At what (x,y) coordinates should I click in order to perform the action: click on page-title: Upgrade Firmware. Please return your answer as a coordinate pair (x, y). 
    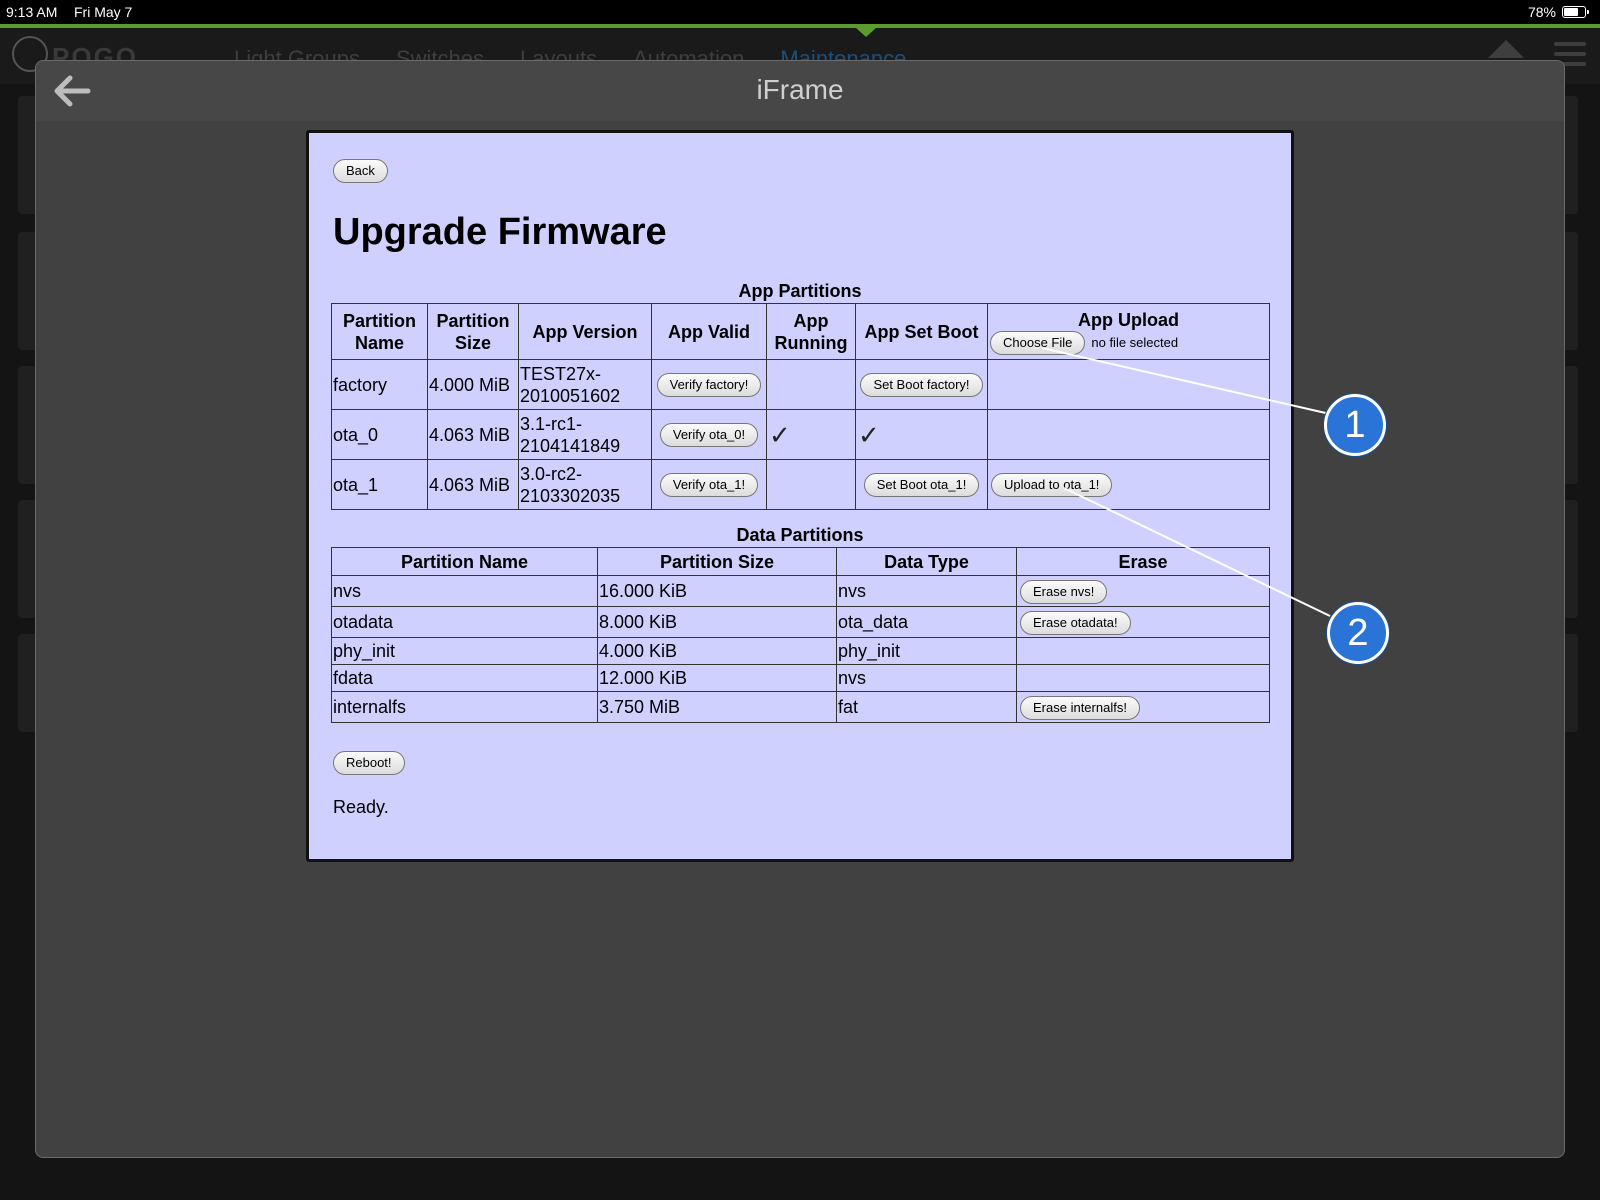
    Looking at the image, I should click on (500, 232).